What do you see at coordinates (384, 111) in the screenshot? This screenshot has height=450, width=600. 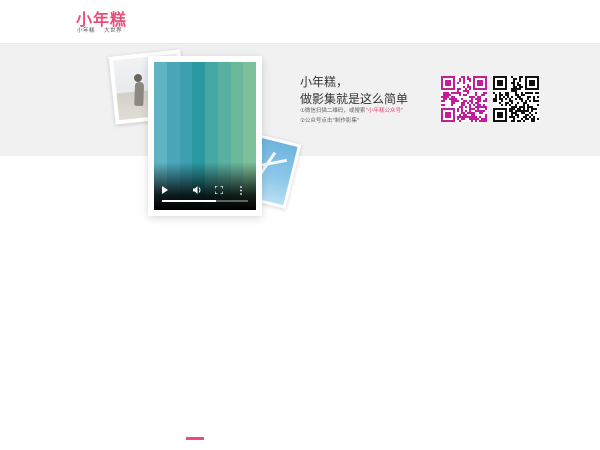 I see `step1-highlight: "小年糕公众号"` at bounding box center [384, 111].